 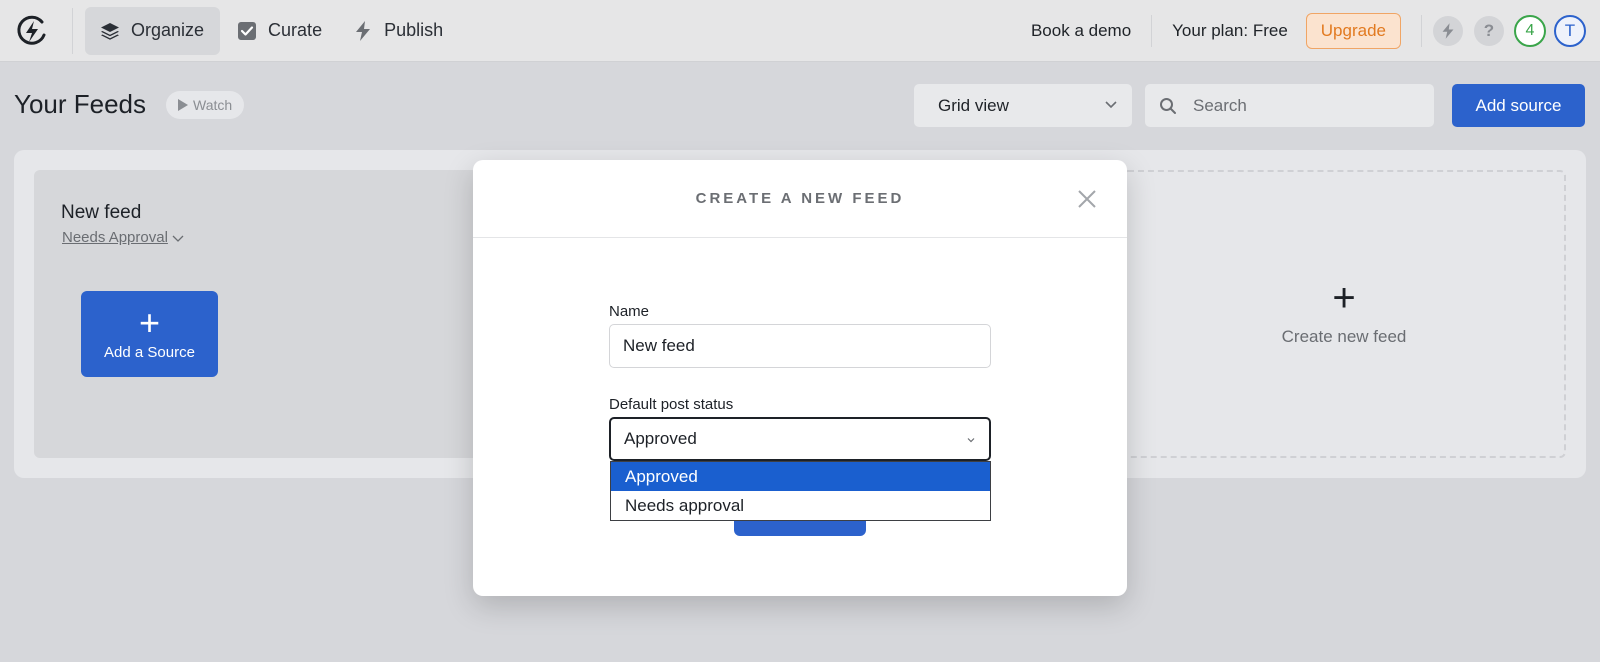 I want to click on search-box, so click(x=1289, y=105).